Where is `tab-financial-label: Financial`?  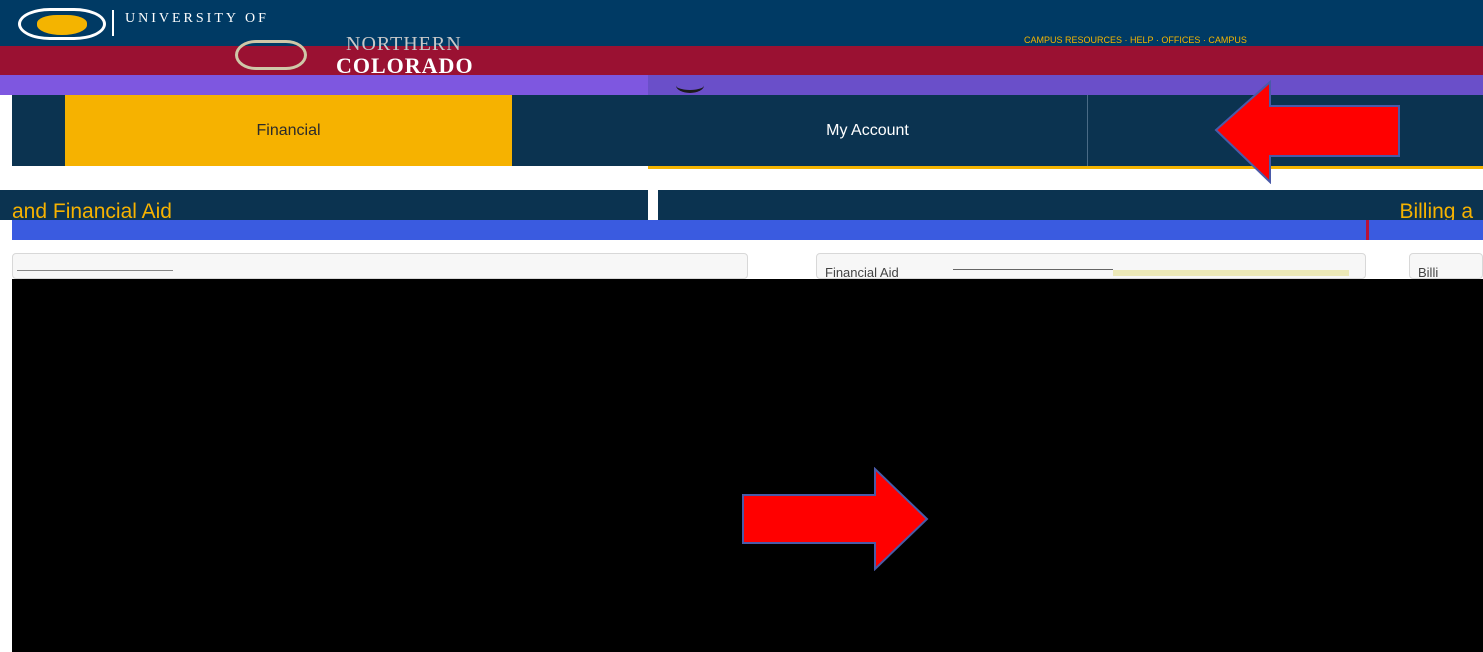
tab-financial-label: Financial is located at coordinates (288, 130).